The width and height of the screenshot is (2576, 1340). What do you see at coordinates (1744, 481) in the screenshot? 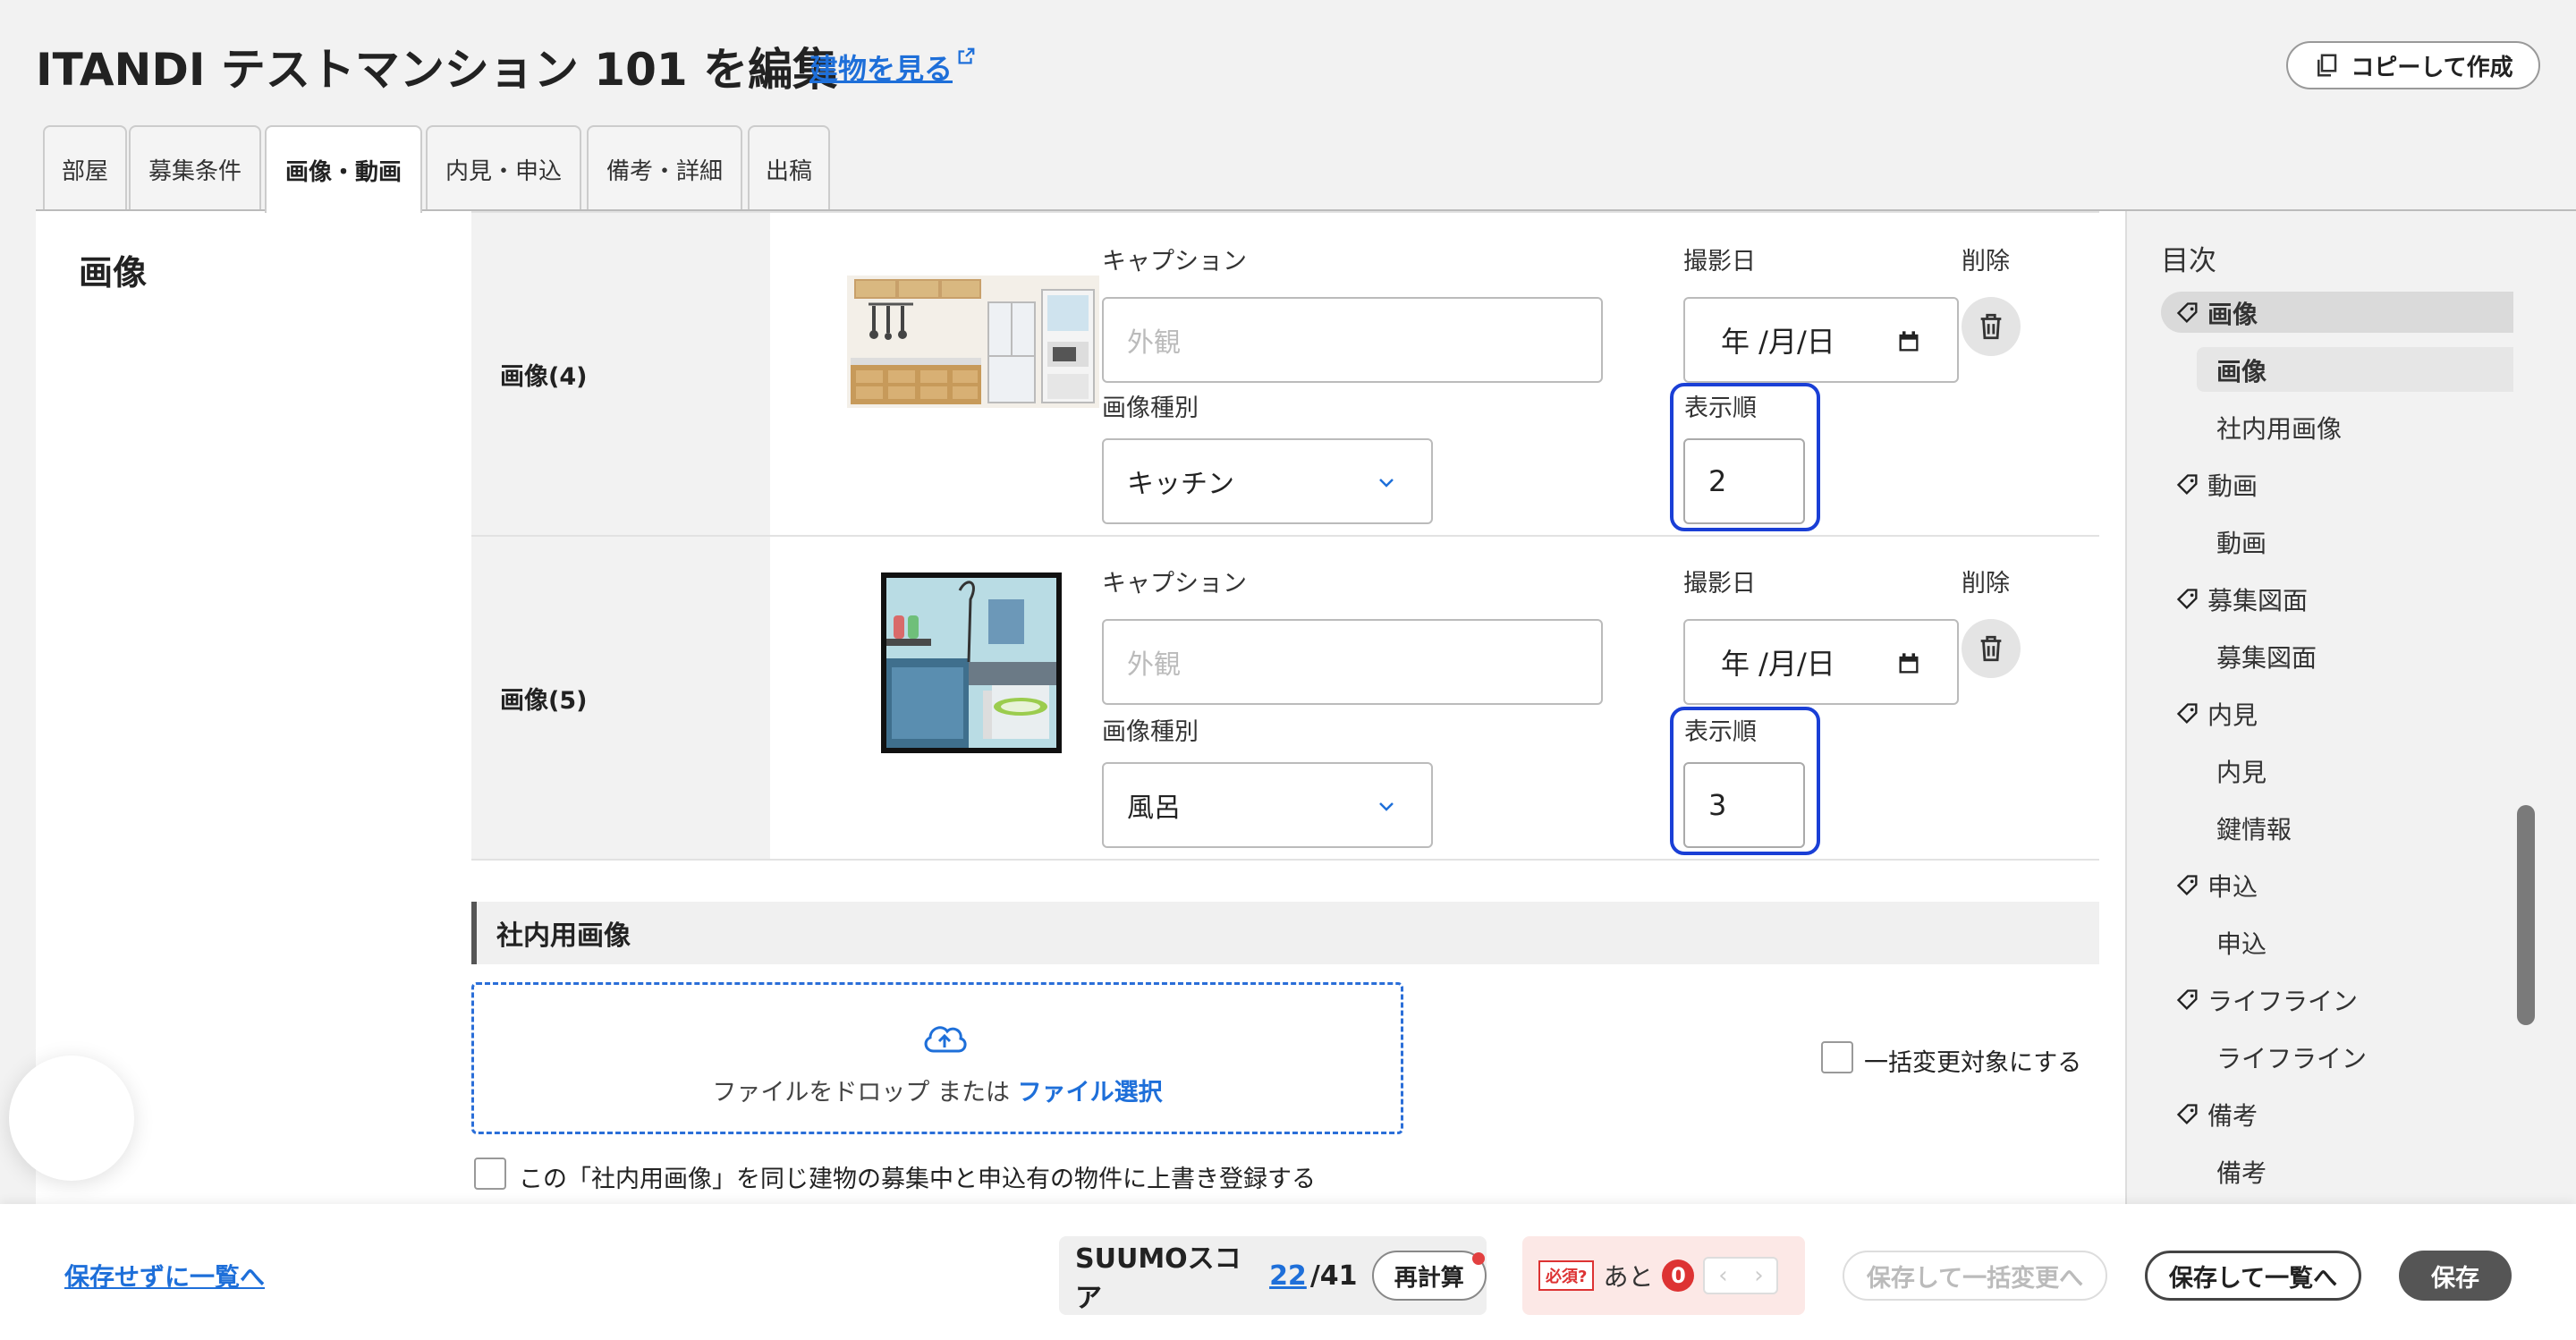
I see `display-order-input: 2` at bounding box center [1744, 481].